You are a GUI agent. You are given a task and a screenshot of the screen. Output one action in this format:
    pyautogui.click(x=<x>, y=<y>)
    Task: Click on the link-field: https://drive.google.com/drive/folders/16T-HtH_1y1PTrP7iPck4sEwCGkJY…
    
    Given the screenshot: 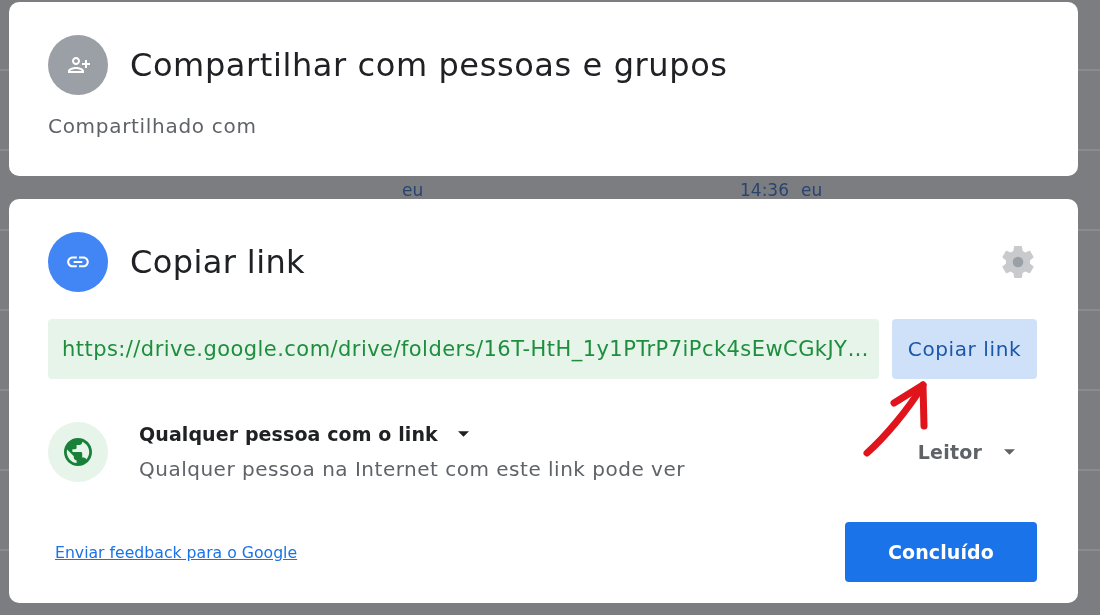 What is the action you would take?
    pyautogui.click(x=463, y=349)
    